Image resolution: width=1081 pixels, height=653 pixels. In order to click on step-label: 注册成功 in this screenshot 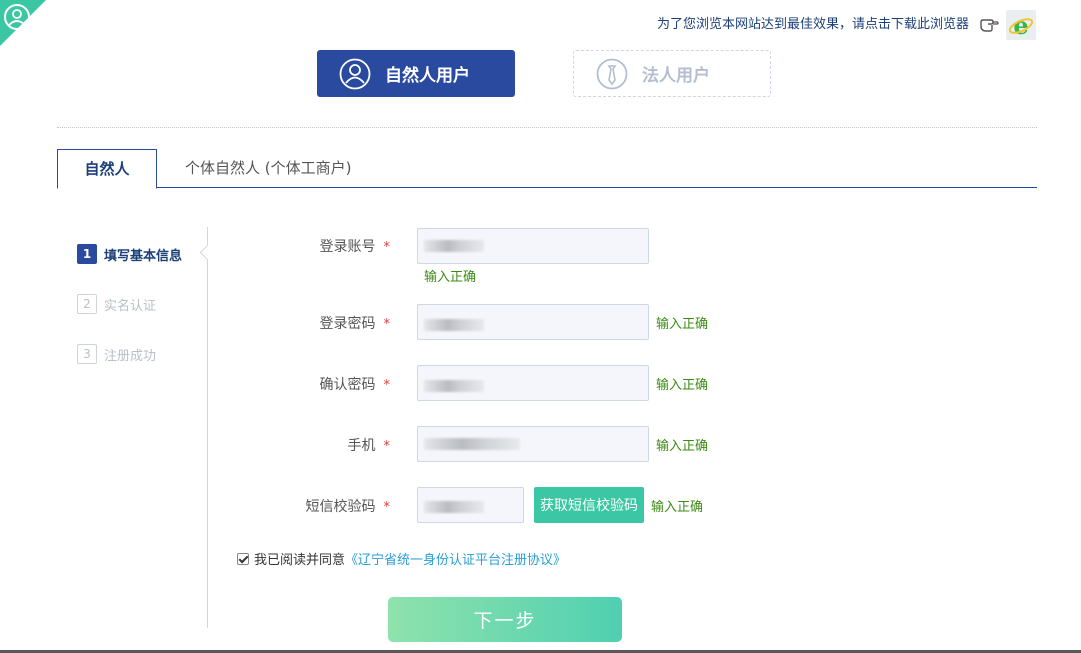, I will do `click(130, 356)`.